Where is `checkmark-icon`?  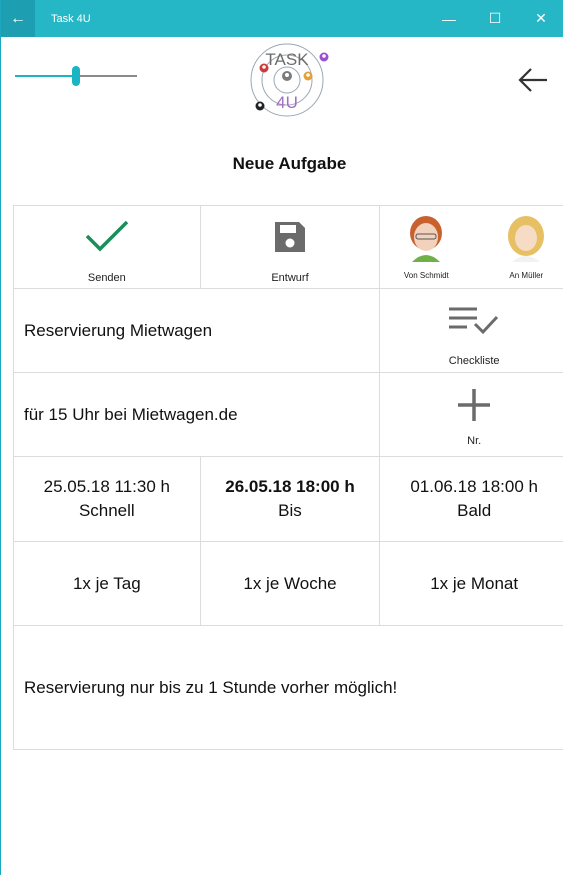
checkmark-icon is located at coordinates (107, 236).